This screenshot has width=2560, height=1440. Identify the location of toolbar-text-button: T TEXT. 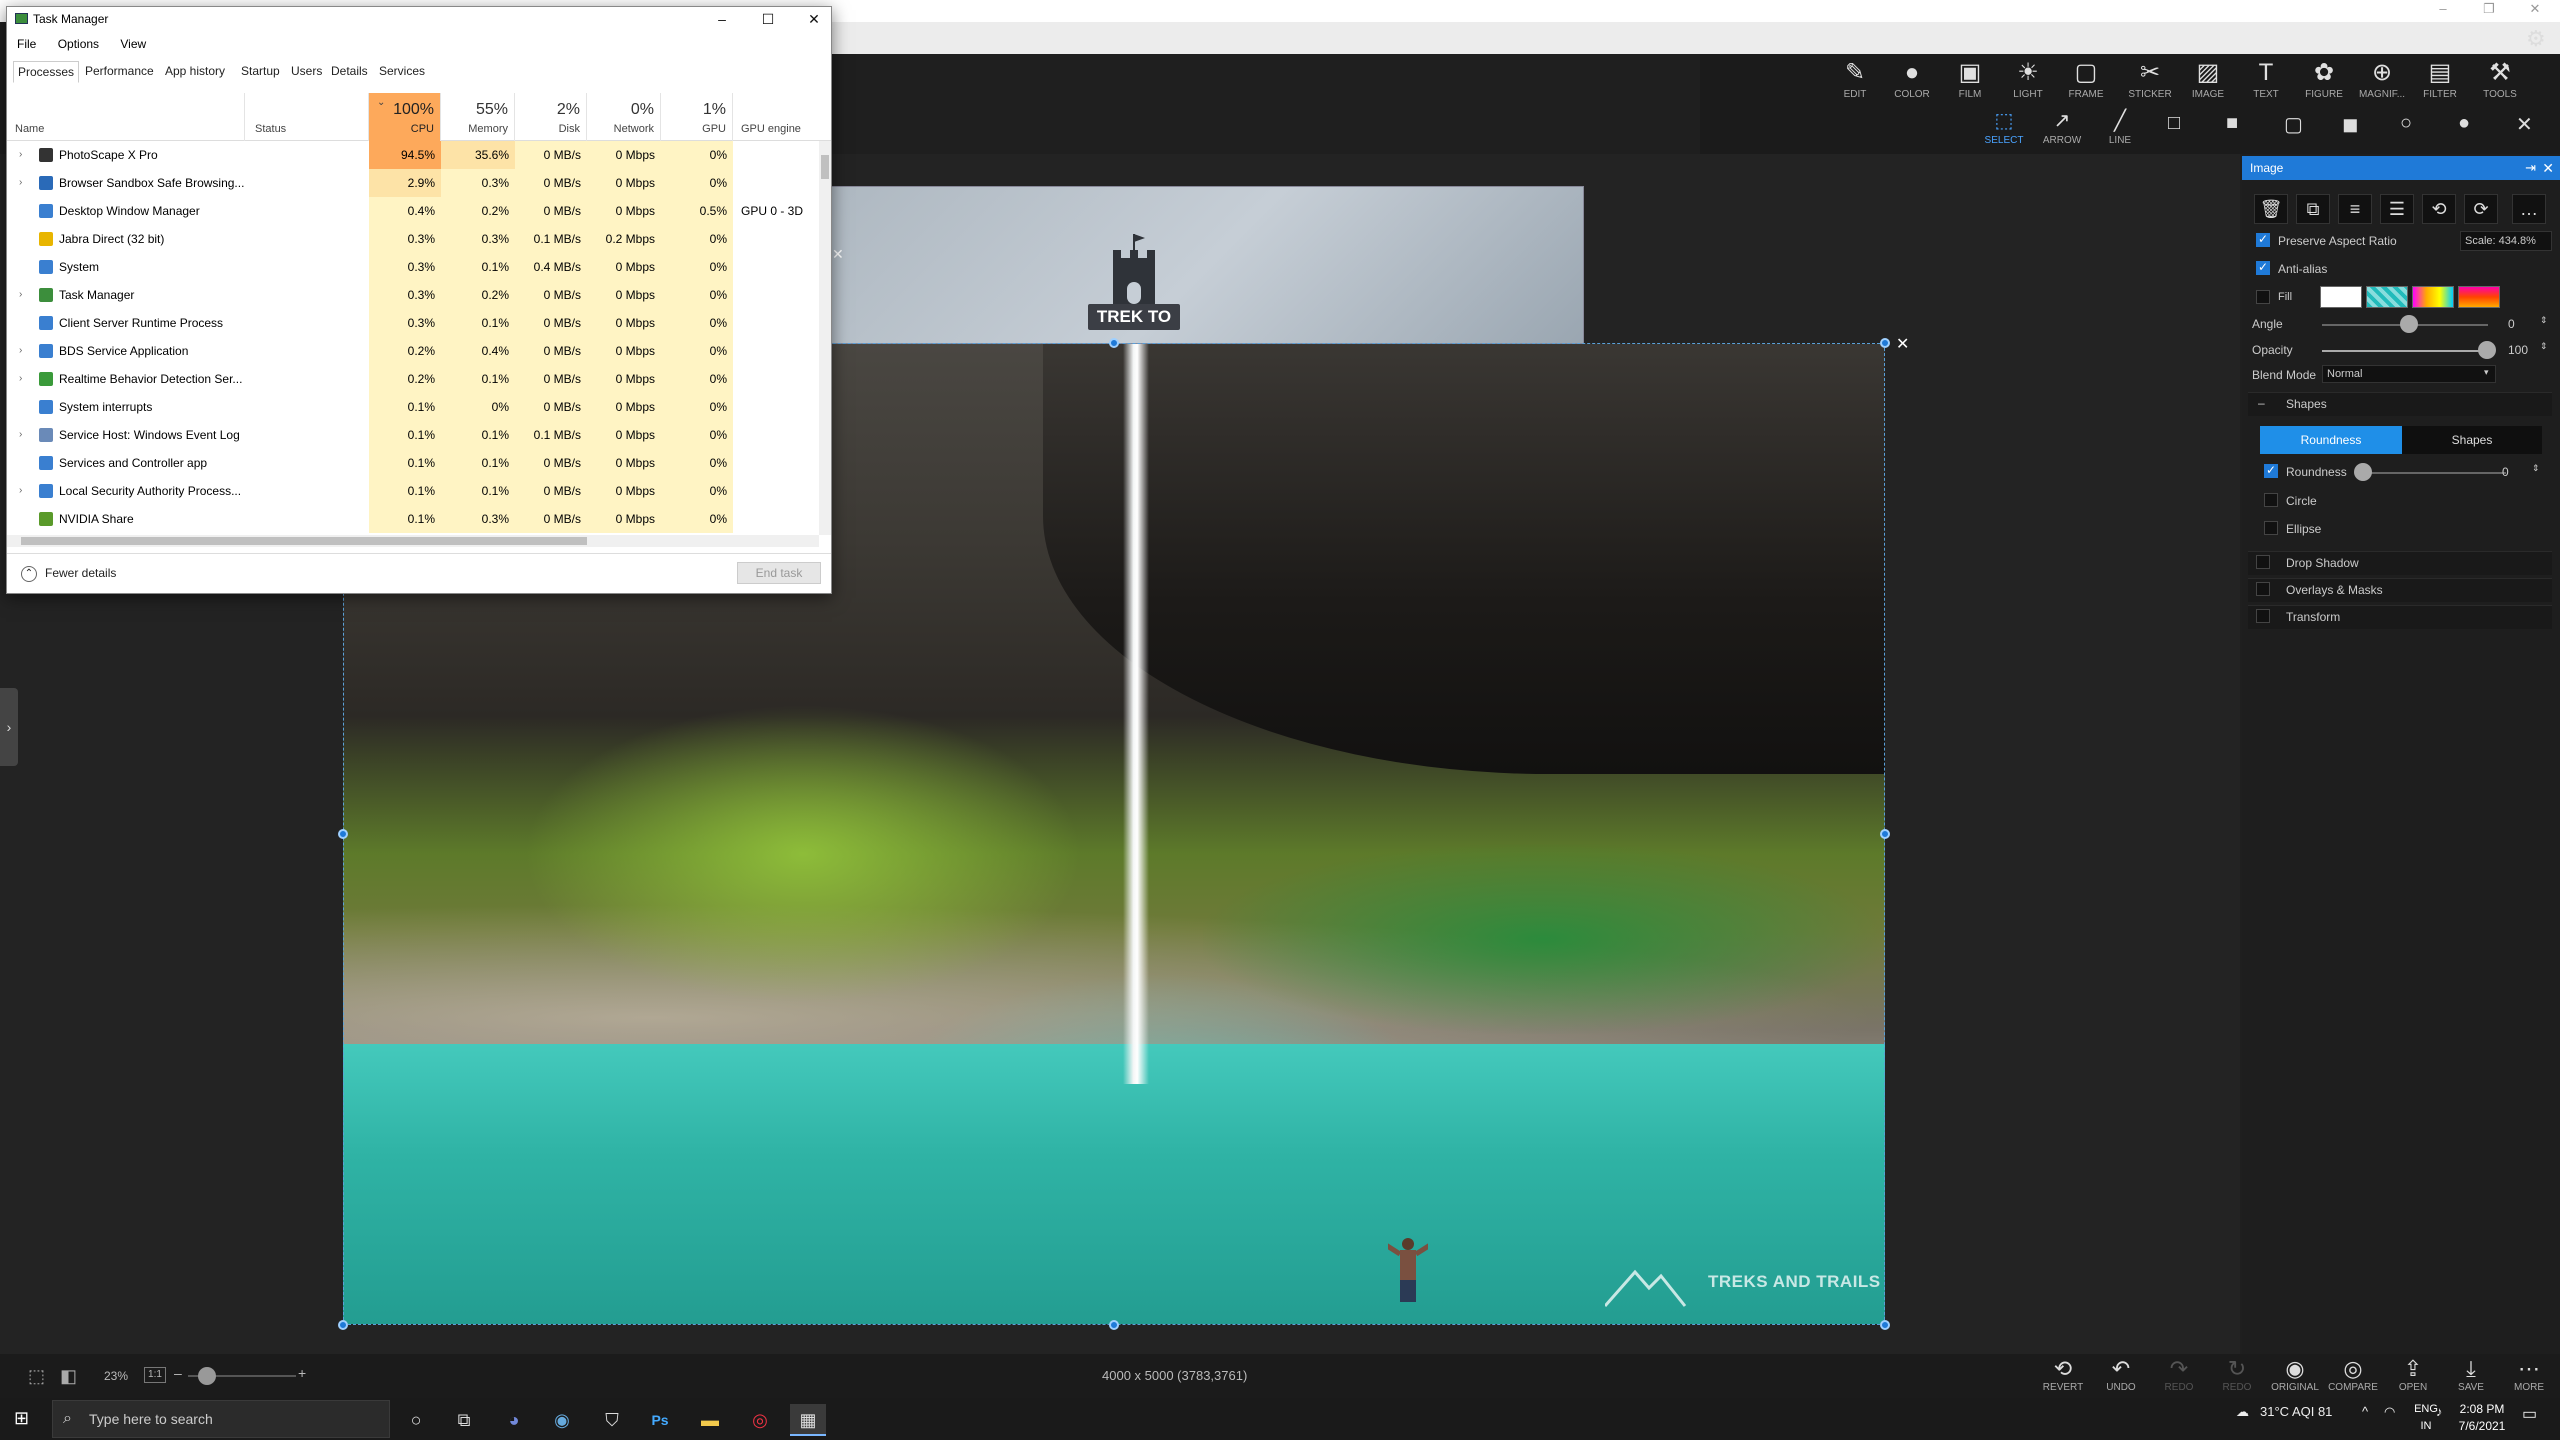
(2266, 80).